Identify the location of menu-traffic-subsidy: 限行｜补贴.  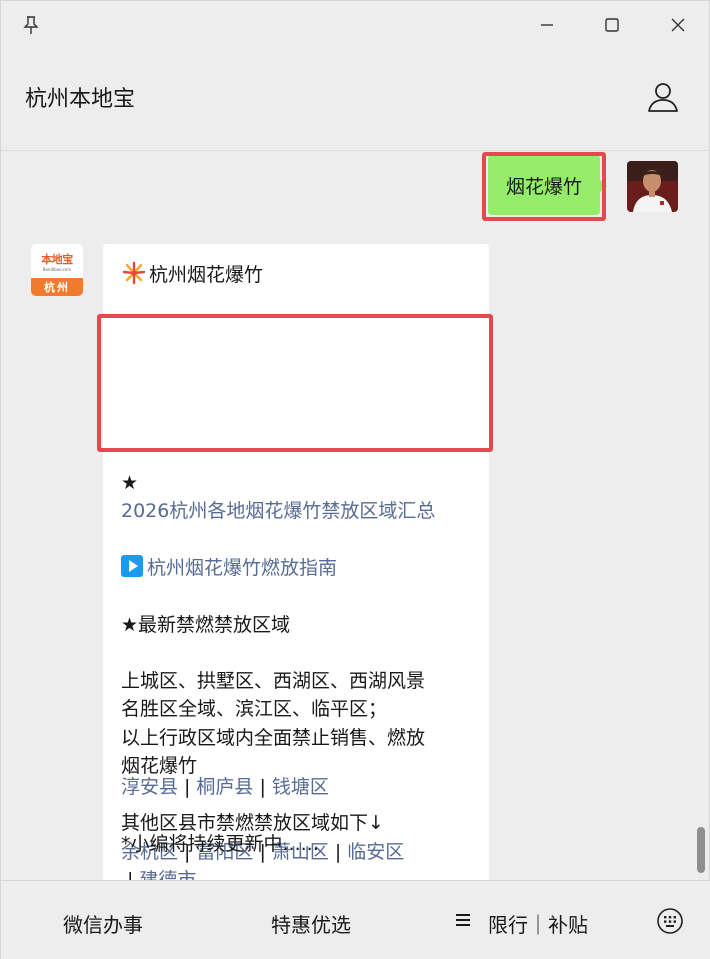
(522, 923).